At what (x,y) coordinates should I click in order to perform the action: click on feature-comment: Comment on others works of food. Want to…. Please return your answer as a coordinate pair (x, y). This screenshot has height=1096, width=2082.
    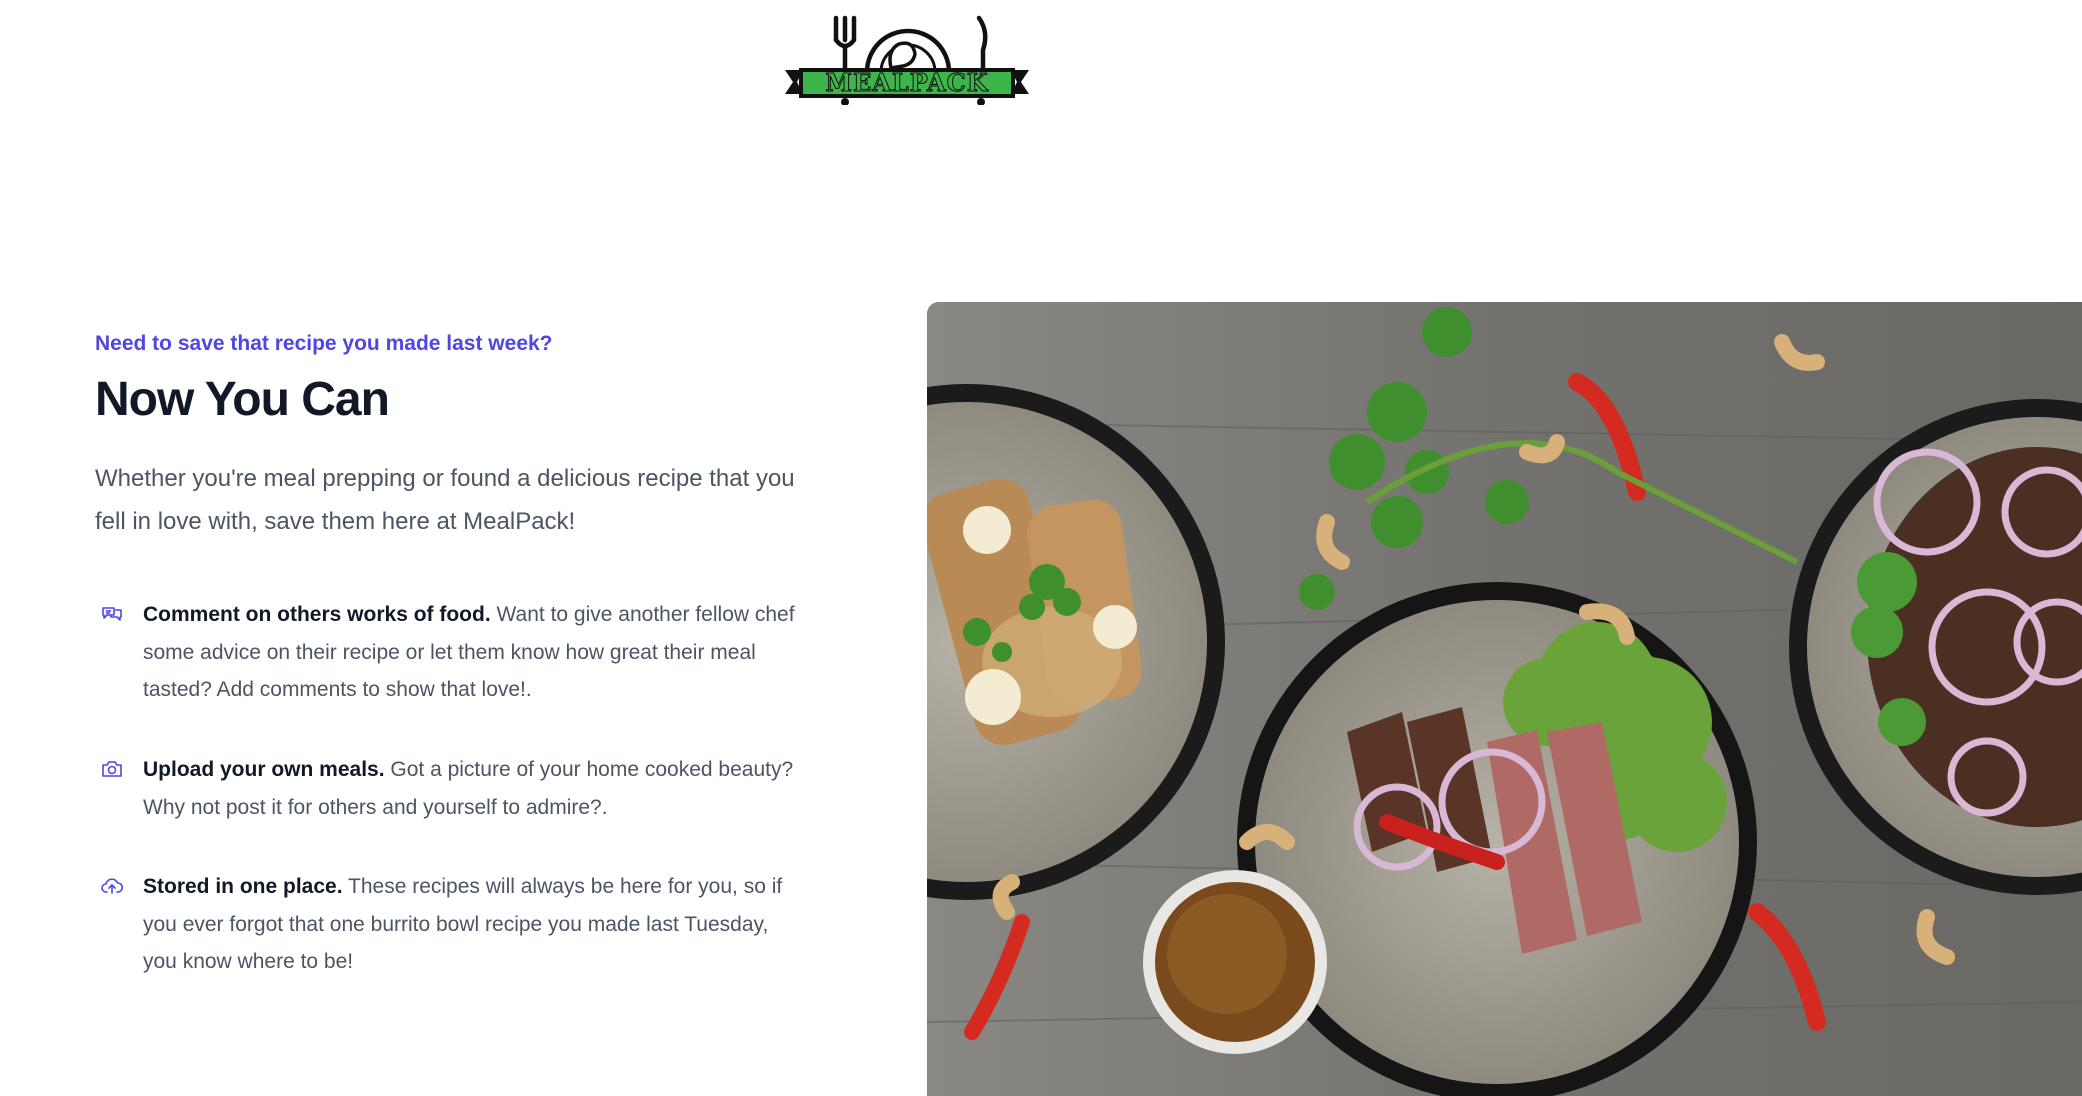
    Looking at the image, I should click on (445, 652).